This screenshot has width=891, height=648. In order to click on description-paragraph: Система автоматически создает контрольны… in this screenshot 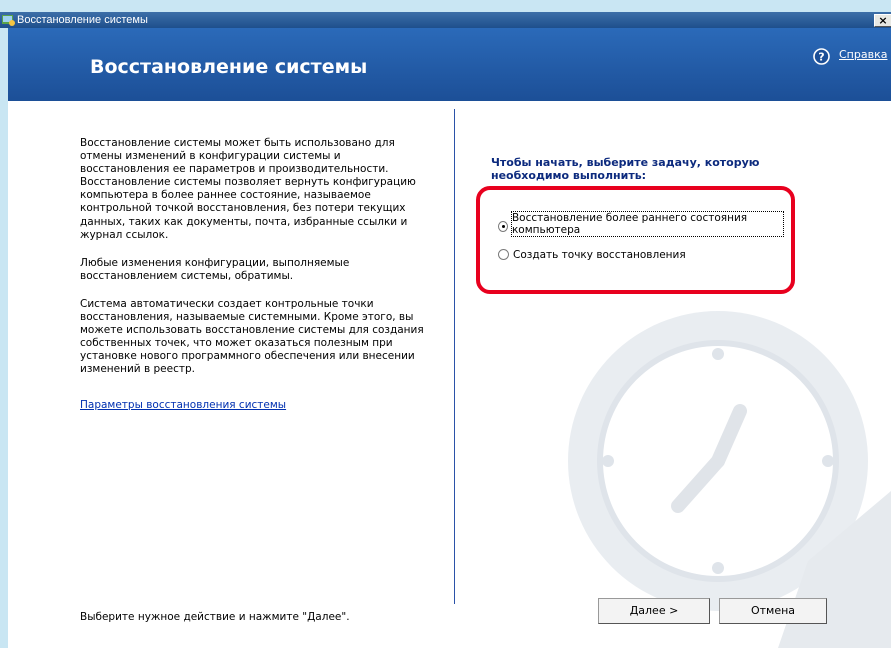, I will do `click(252, 336)`.